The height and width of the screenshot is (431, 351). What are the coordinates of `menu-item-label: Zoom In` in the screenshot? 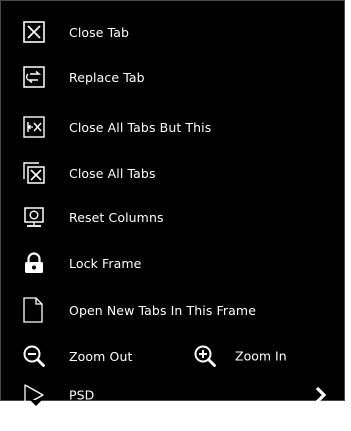 It's located at (261, 356).